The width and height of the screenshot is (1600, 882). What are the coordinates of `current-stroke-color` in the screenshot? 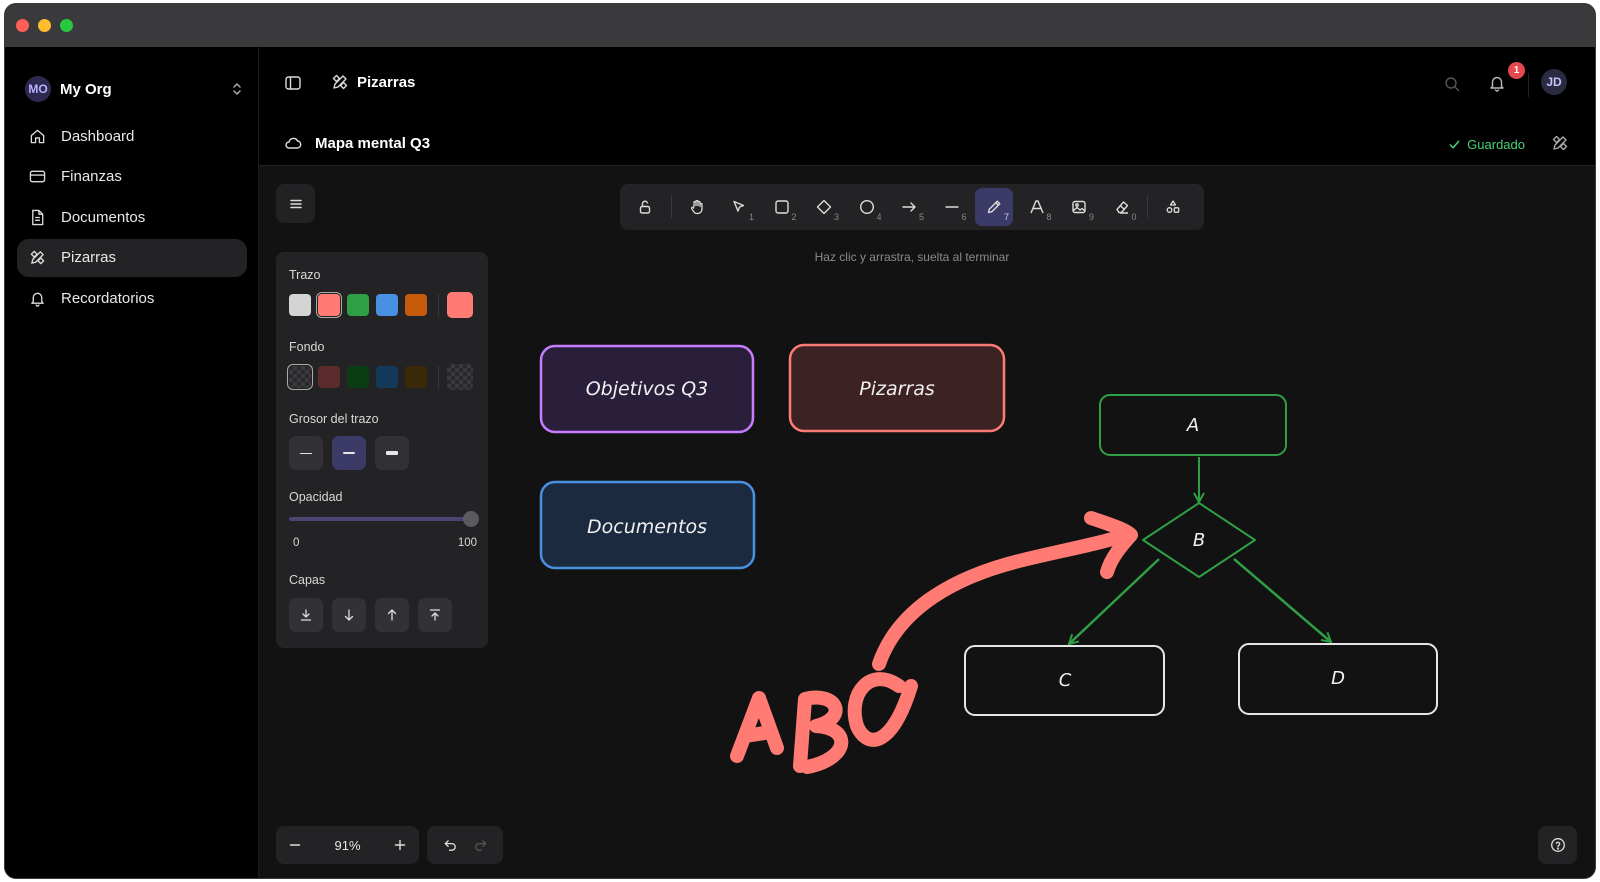 It's located at (460, 305).